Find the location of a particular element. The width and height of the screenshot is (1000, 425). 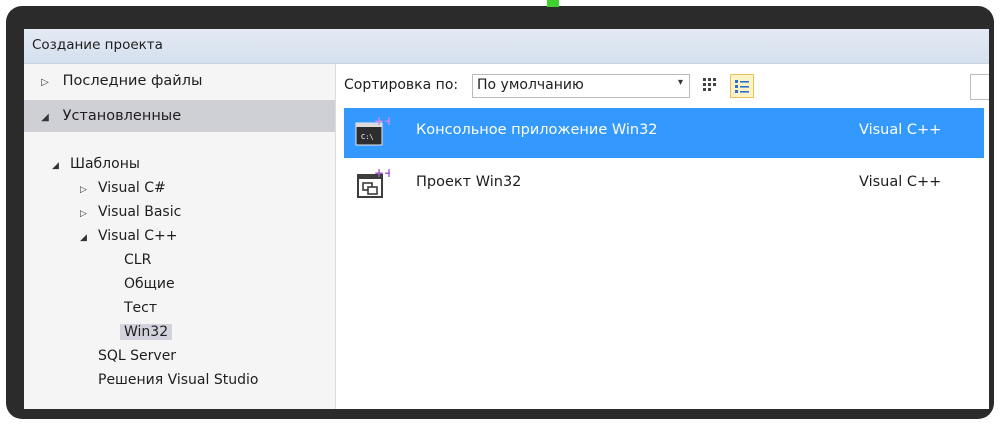

tree-item-visual-cpp: ◢ Visual C++ is located at coordinates (128, 236).